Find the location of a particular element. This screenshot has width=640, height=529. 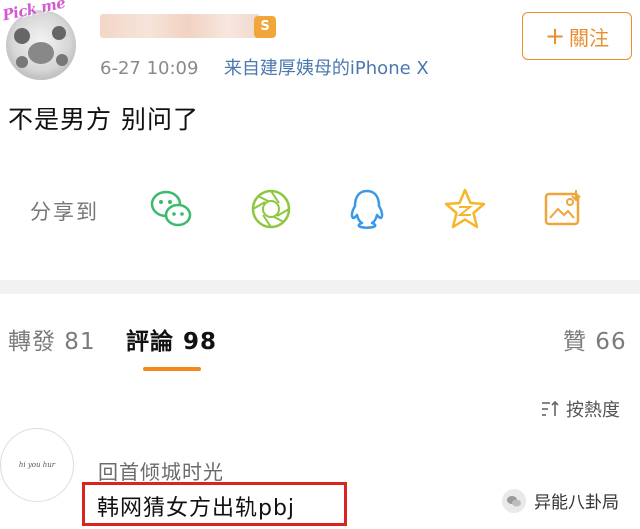

section-divider is located at coordinates (320, 287).